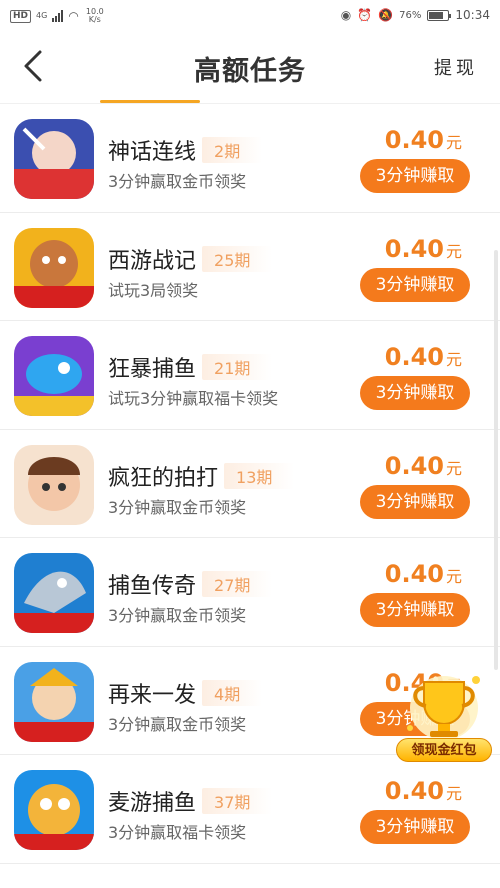  I want to click on task-name-row: 疯狂的拍打 13期, so click(201, 476).